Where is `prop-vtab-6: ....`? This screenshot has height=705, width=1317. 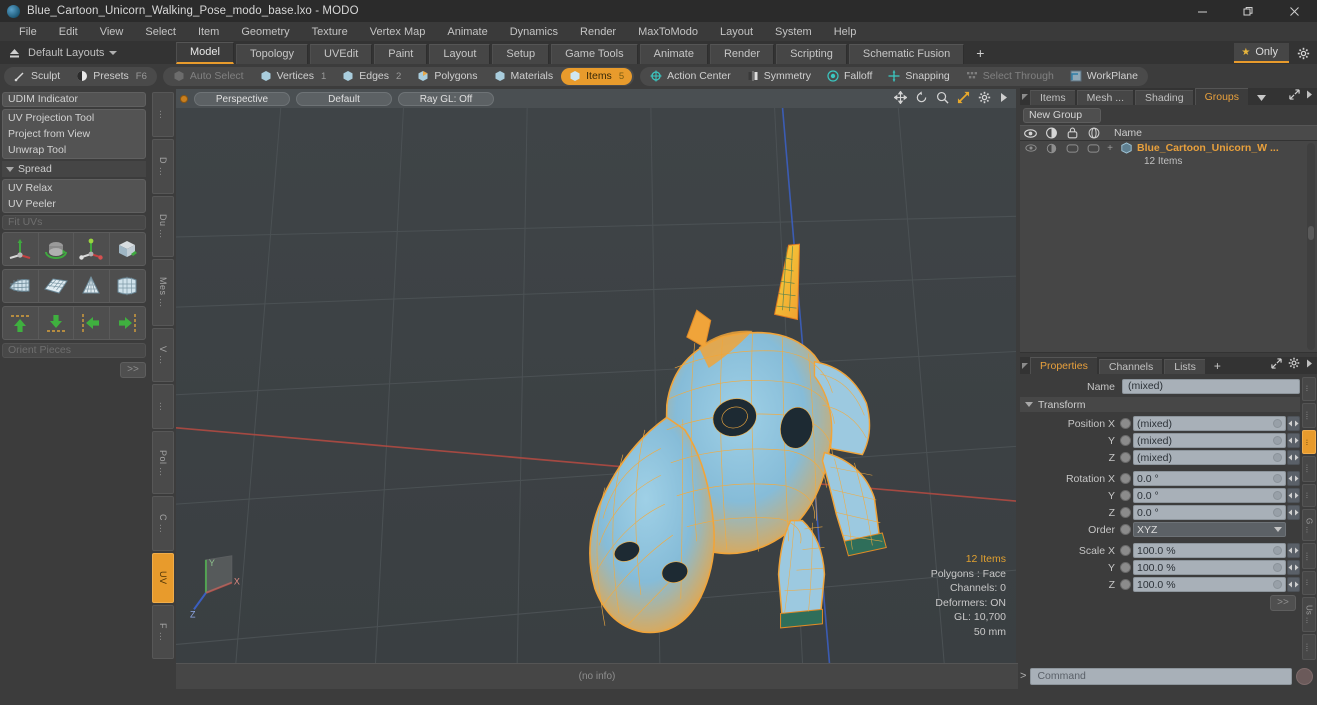
prop-vtab-6: .... is located at coordinates (1309, 556).